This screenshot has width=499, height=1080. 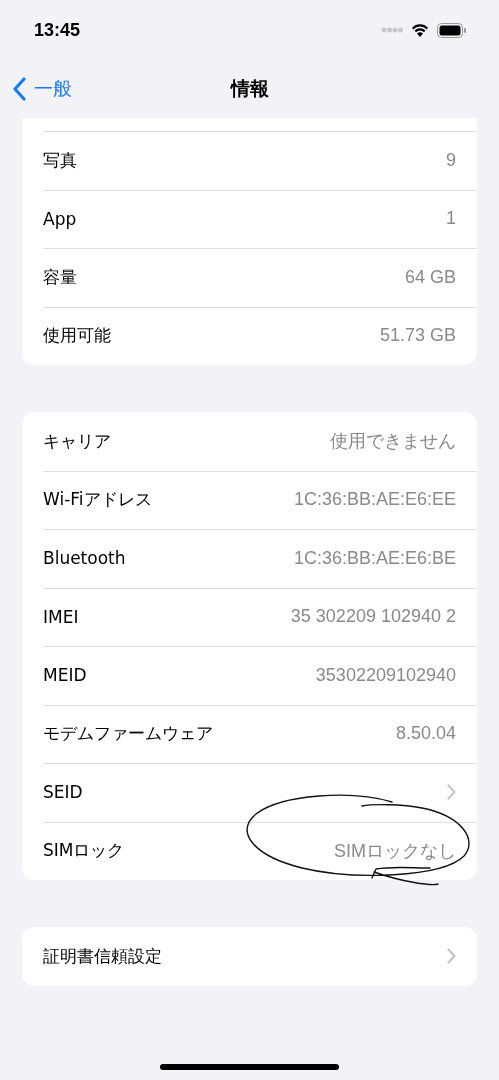 I want to click on row-value: 51.73 GB, so click(x=417, y=336).